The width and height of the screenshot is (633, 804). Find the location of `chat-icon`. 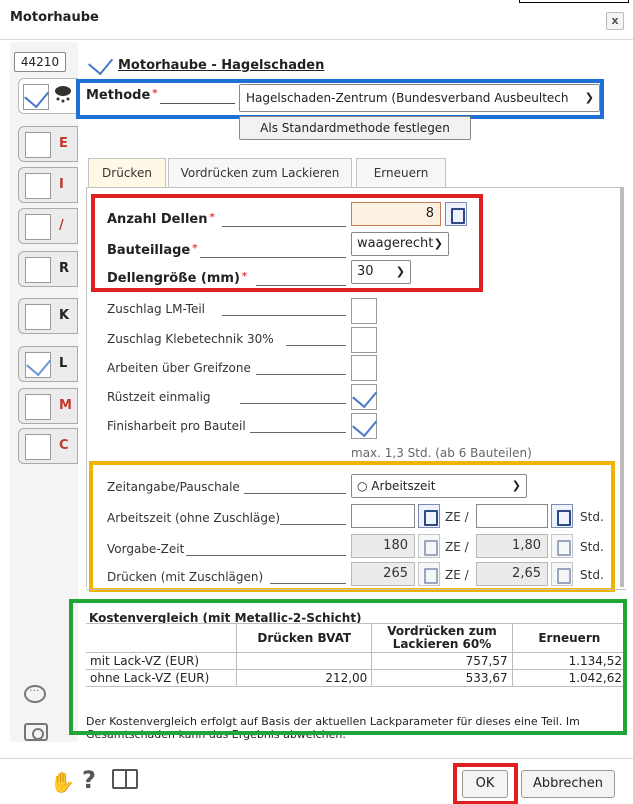

chat-icon is located at coordinates (35, 693).